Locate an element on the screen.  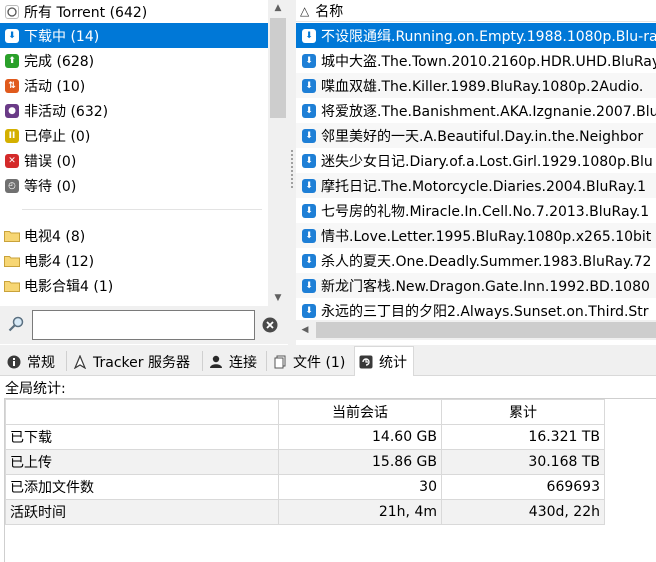
scroll-down-arrow-icon: ▼ is located at coordinates (278, 298).